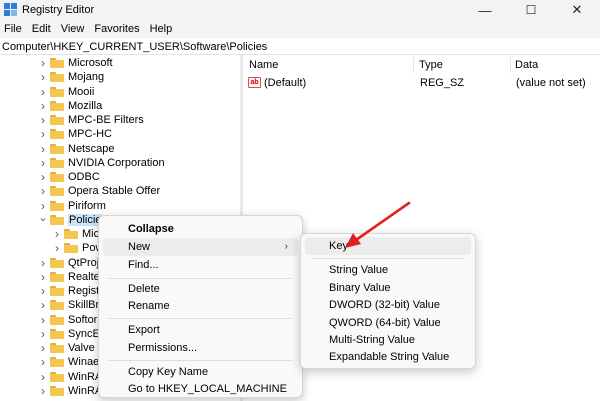 This screenshot has width=600, height=401. What do you see at coordinates (200, 247) in the screenshot?
I see `menu-item-new: New ›` at bounding box center [200, 247].